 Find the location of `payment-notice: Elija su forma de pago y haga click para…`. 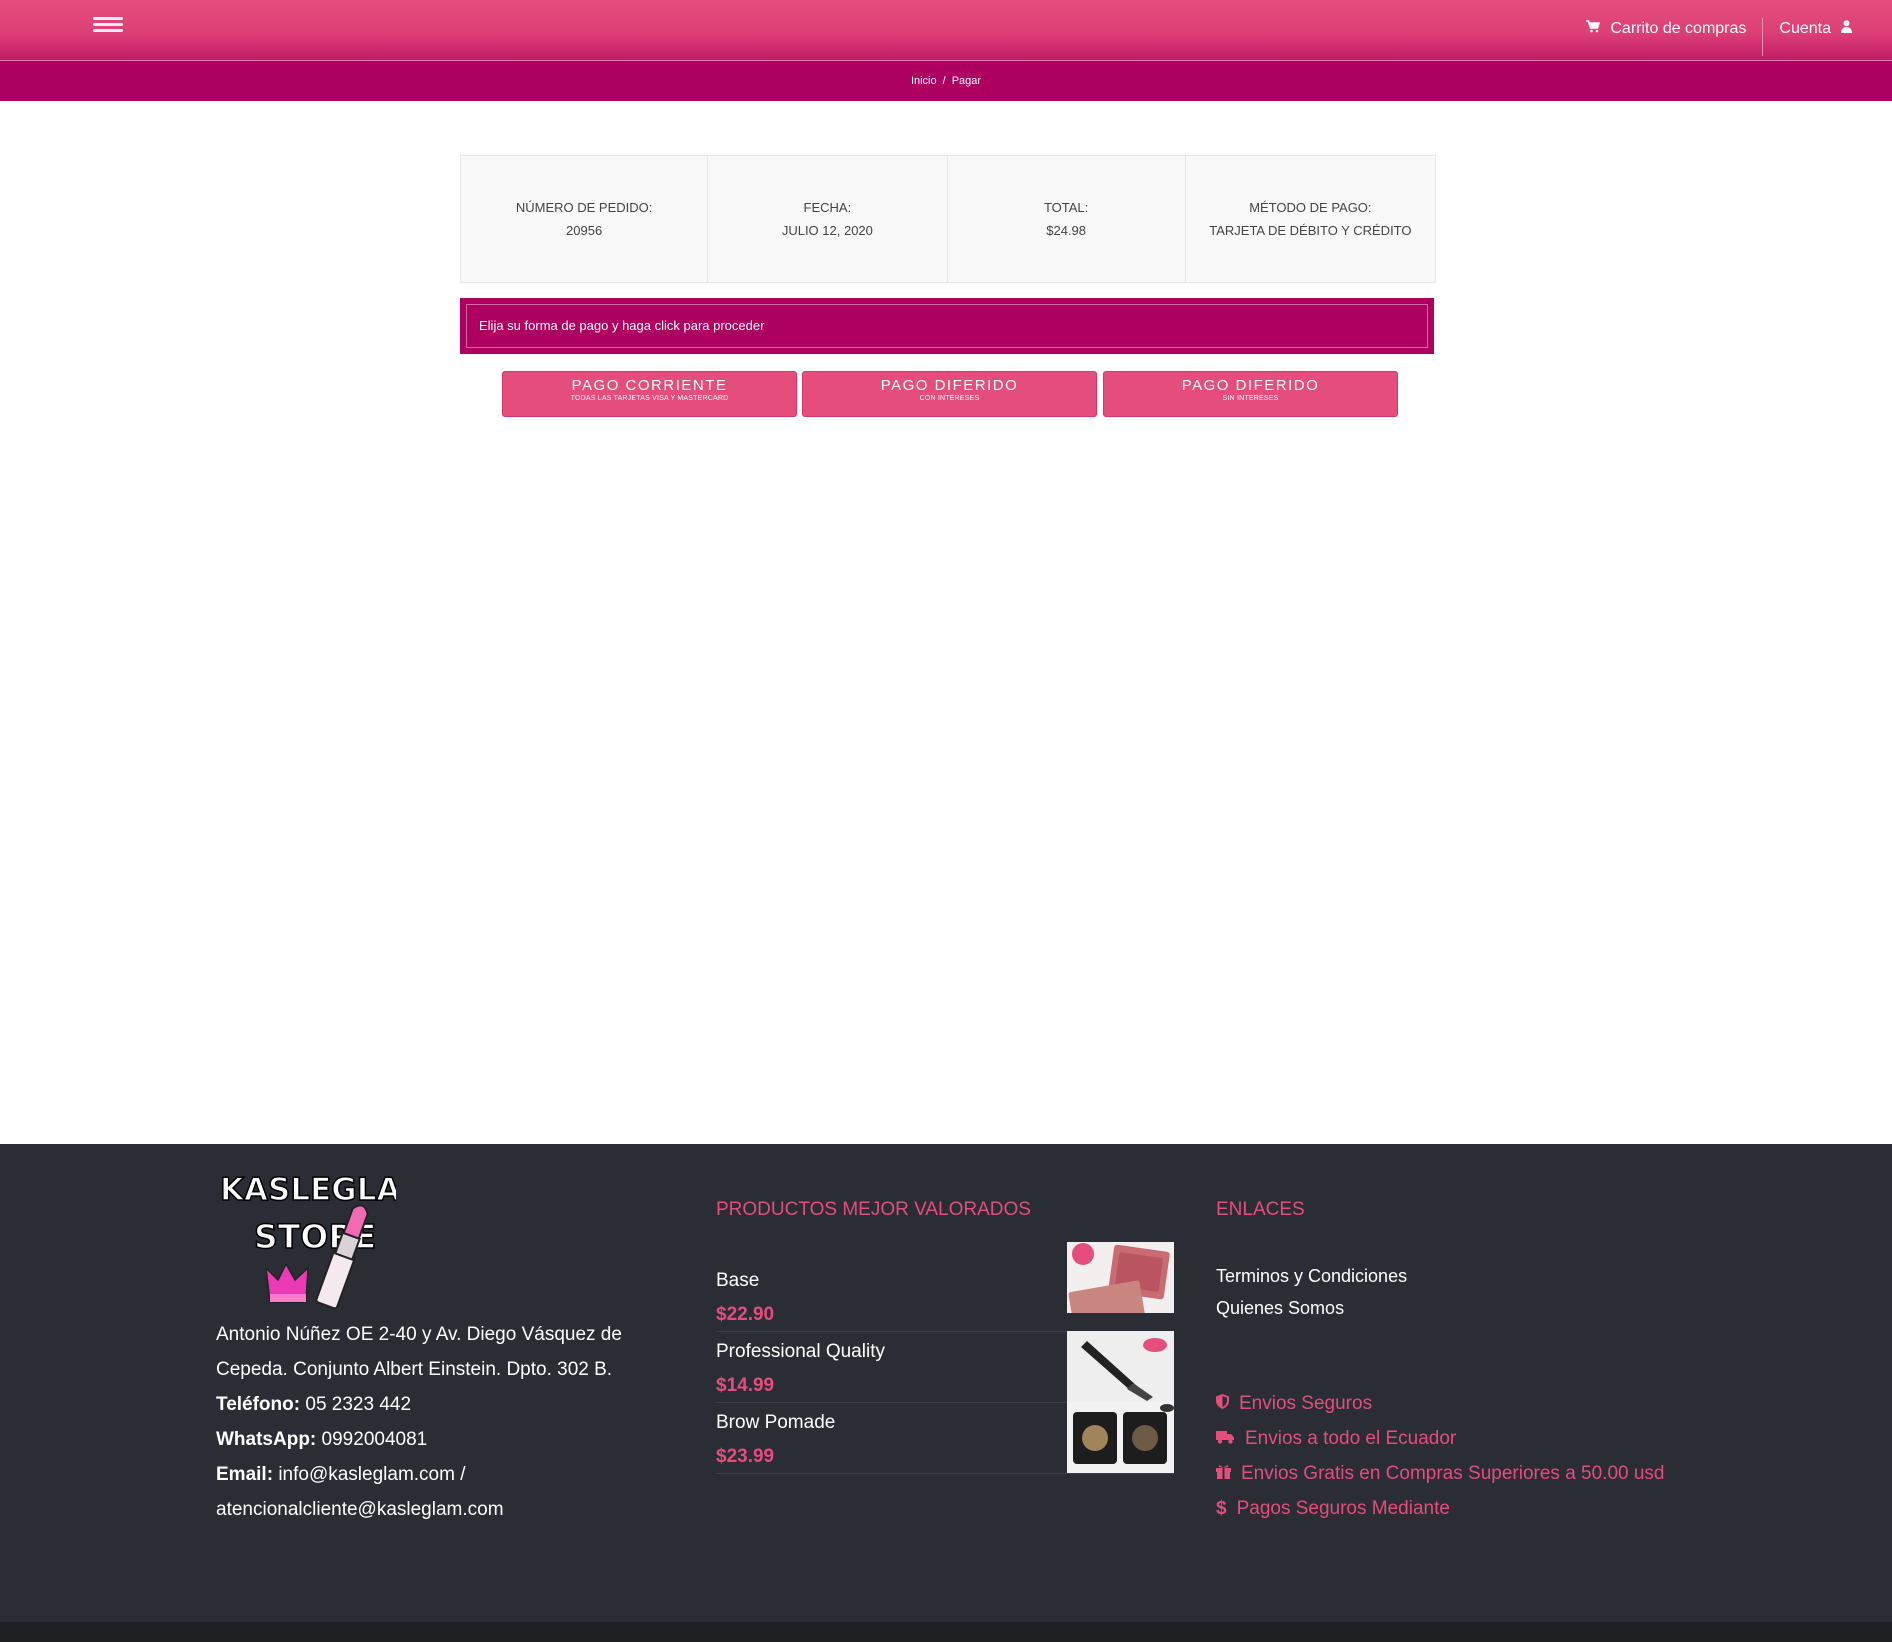

payment-notice: Elija su forma de pago y haga click para… is located at coordinates (947, 326).